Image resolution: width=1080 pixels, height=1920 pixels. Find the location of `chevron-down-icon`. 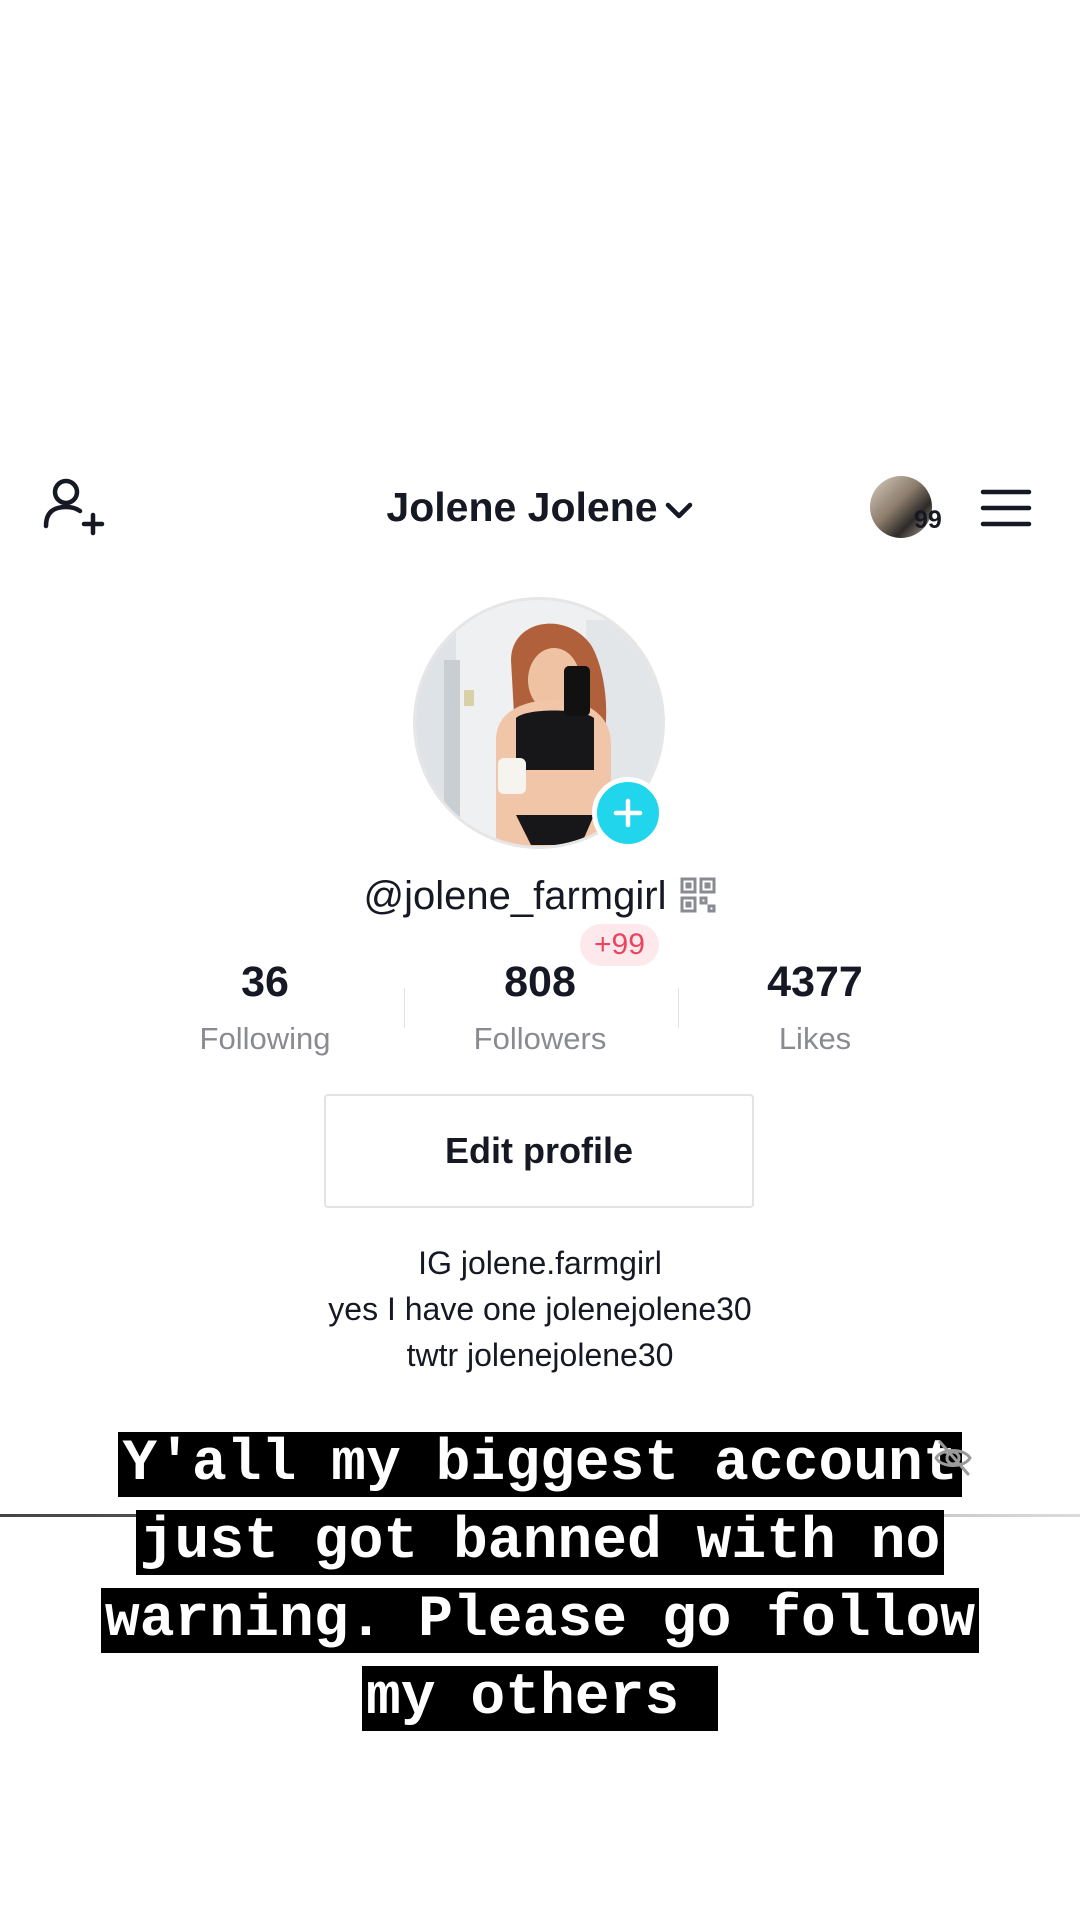

chevron-down-icon is located at coordinates (678, 510).